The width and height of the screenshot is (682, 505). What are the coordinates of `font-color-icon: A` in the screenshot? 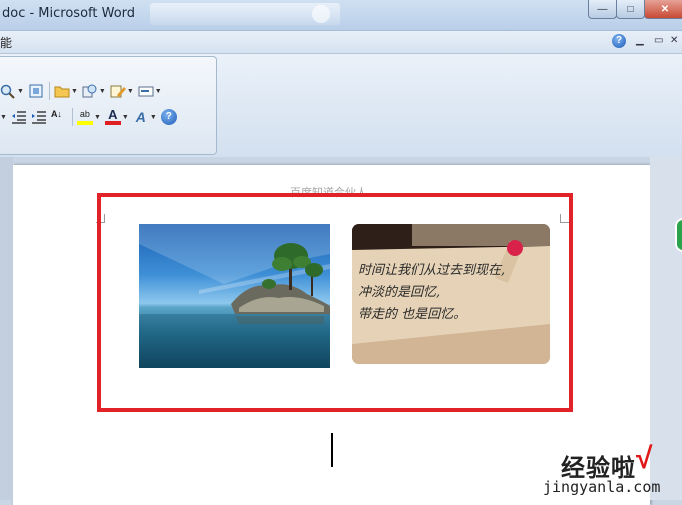 It's located at (112, 116).